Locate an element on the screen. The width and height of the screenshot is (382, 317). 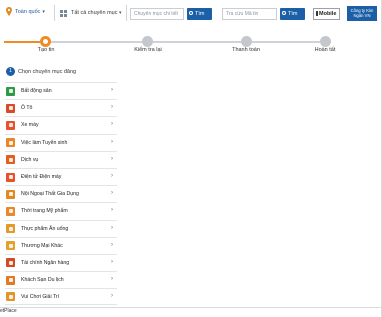
category-label: Điện tử Điện máy is located at coordinates (41, 177).